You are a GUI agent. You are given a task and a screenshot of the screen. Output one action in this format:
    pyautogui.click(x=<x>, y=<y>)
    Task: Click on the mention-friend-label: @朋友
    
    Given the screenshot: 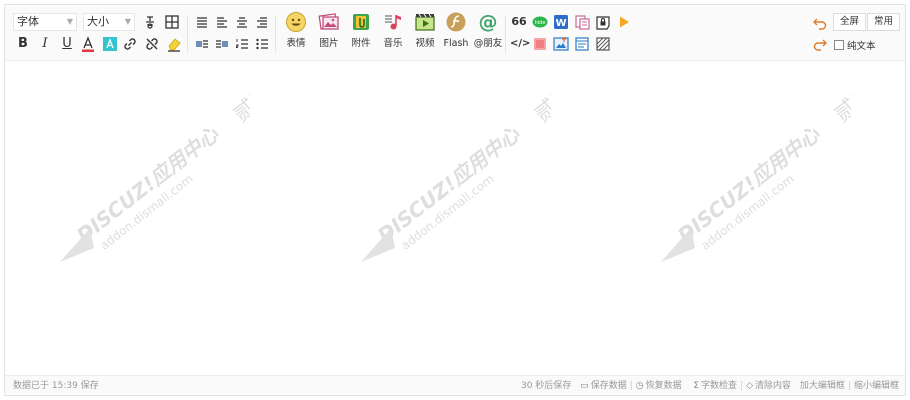 What is the action you would take?
    pyautogui.click(x=488, y=43)
    